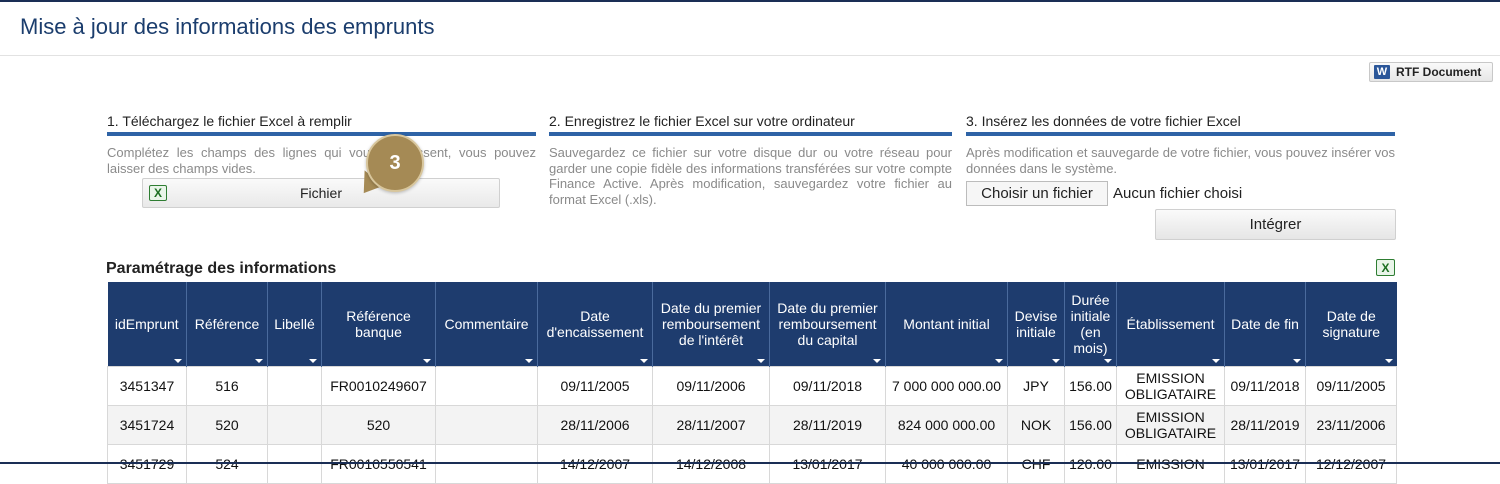  Describe the element at coordinates (1385, 267) in the screenshot. I see `excel-export-icon: X` at that location.